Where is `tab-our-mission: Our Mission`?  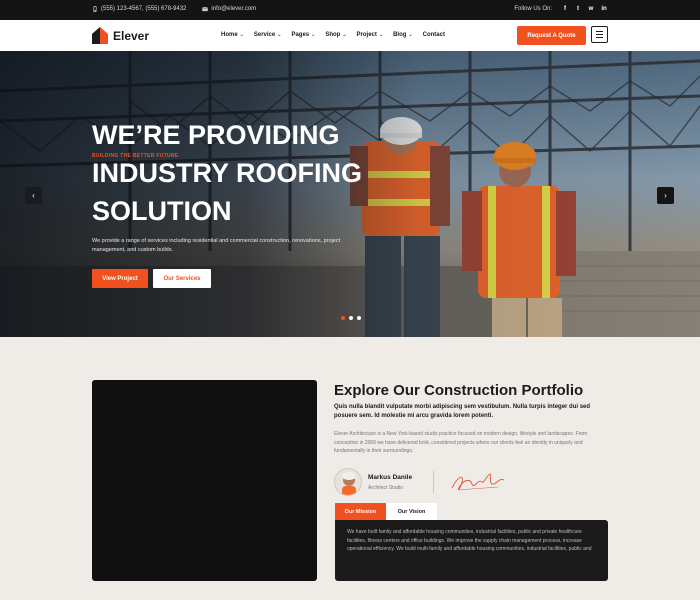
tab-our-mission: Our Mission is located at coordinates (360, 511).